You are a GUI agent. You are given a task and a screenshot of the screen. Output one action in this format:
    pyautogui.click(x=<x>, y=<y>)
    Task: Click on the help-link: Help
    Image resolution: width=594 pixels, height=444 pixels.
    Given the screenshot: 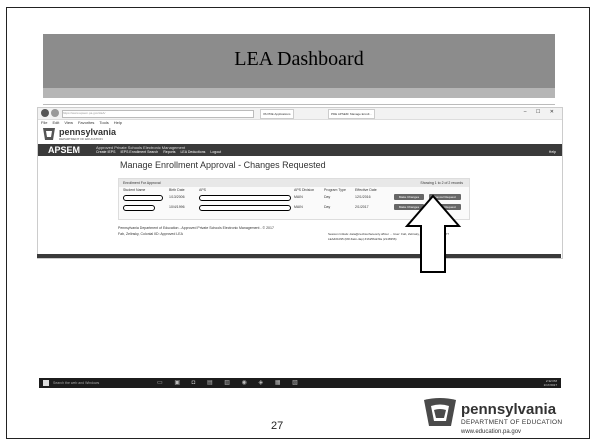 What is the action you would take?
    pyautogui.click(x=552, y=152)
    